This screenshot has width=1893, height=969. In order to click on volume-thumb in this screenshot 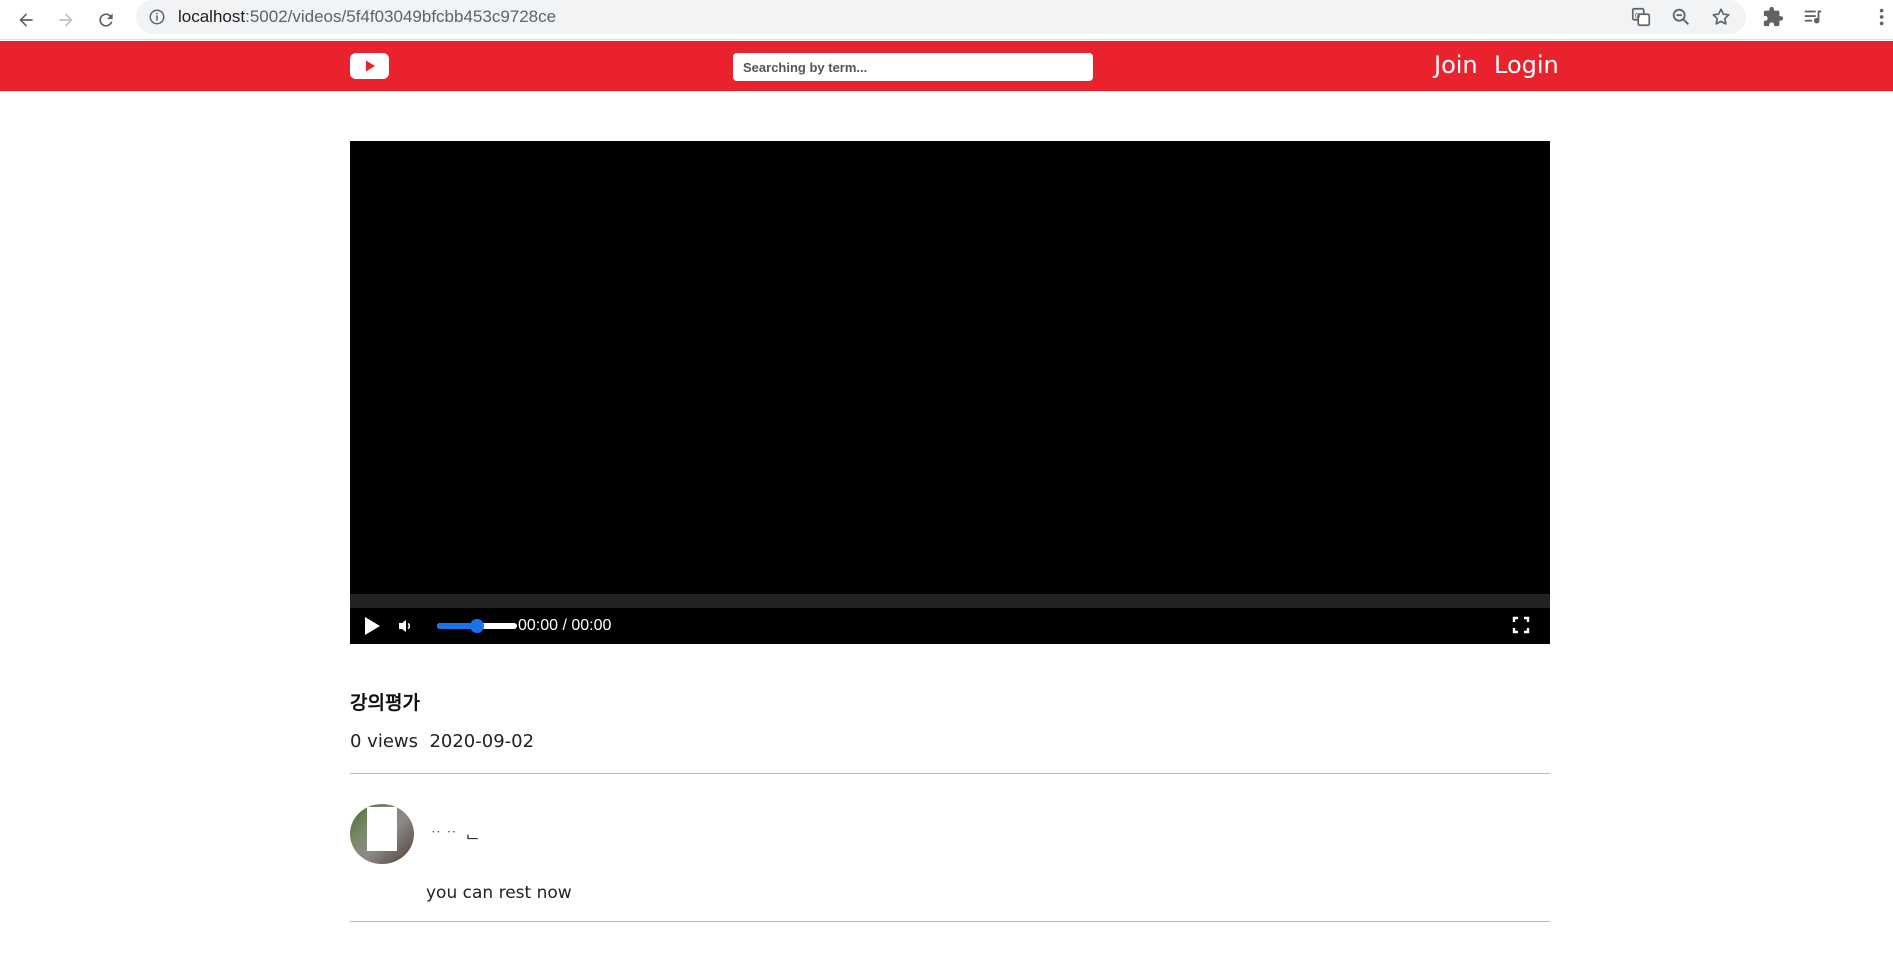, I will do `click(477, 626)`.